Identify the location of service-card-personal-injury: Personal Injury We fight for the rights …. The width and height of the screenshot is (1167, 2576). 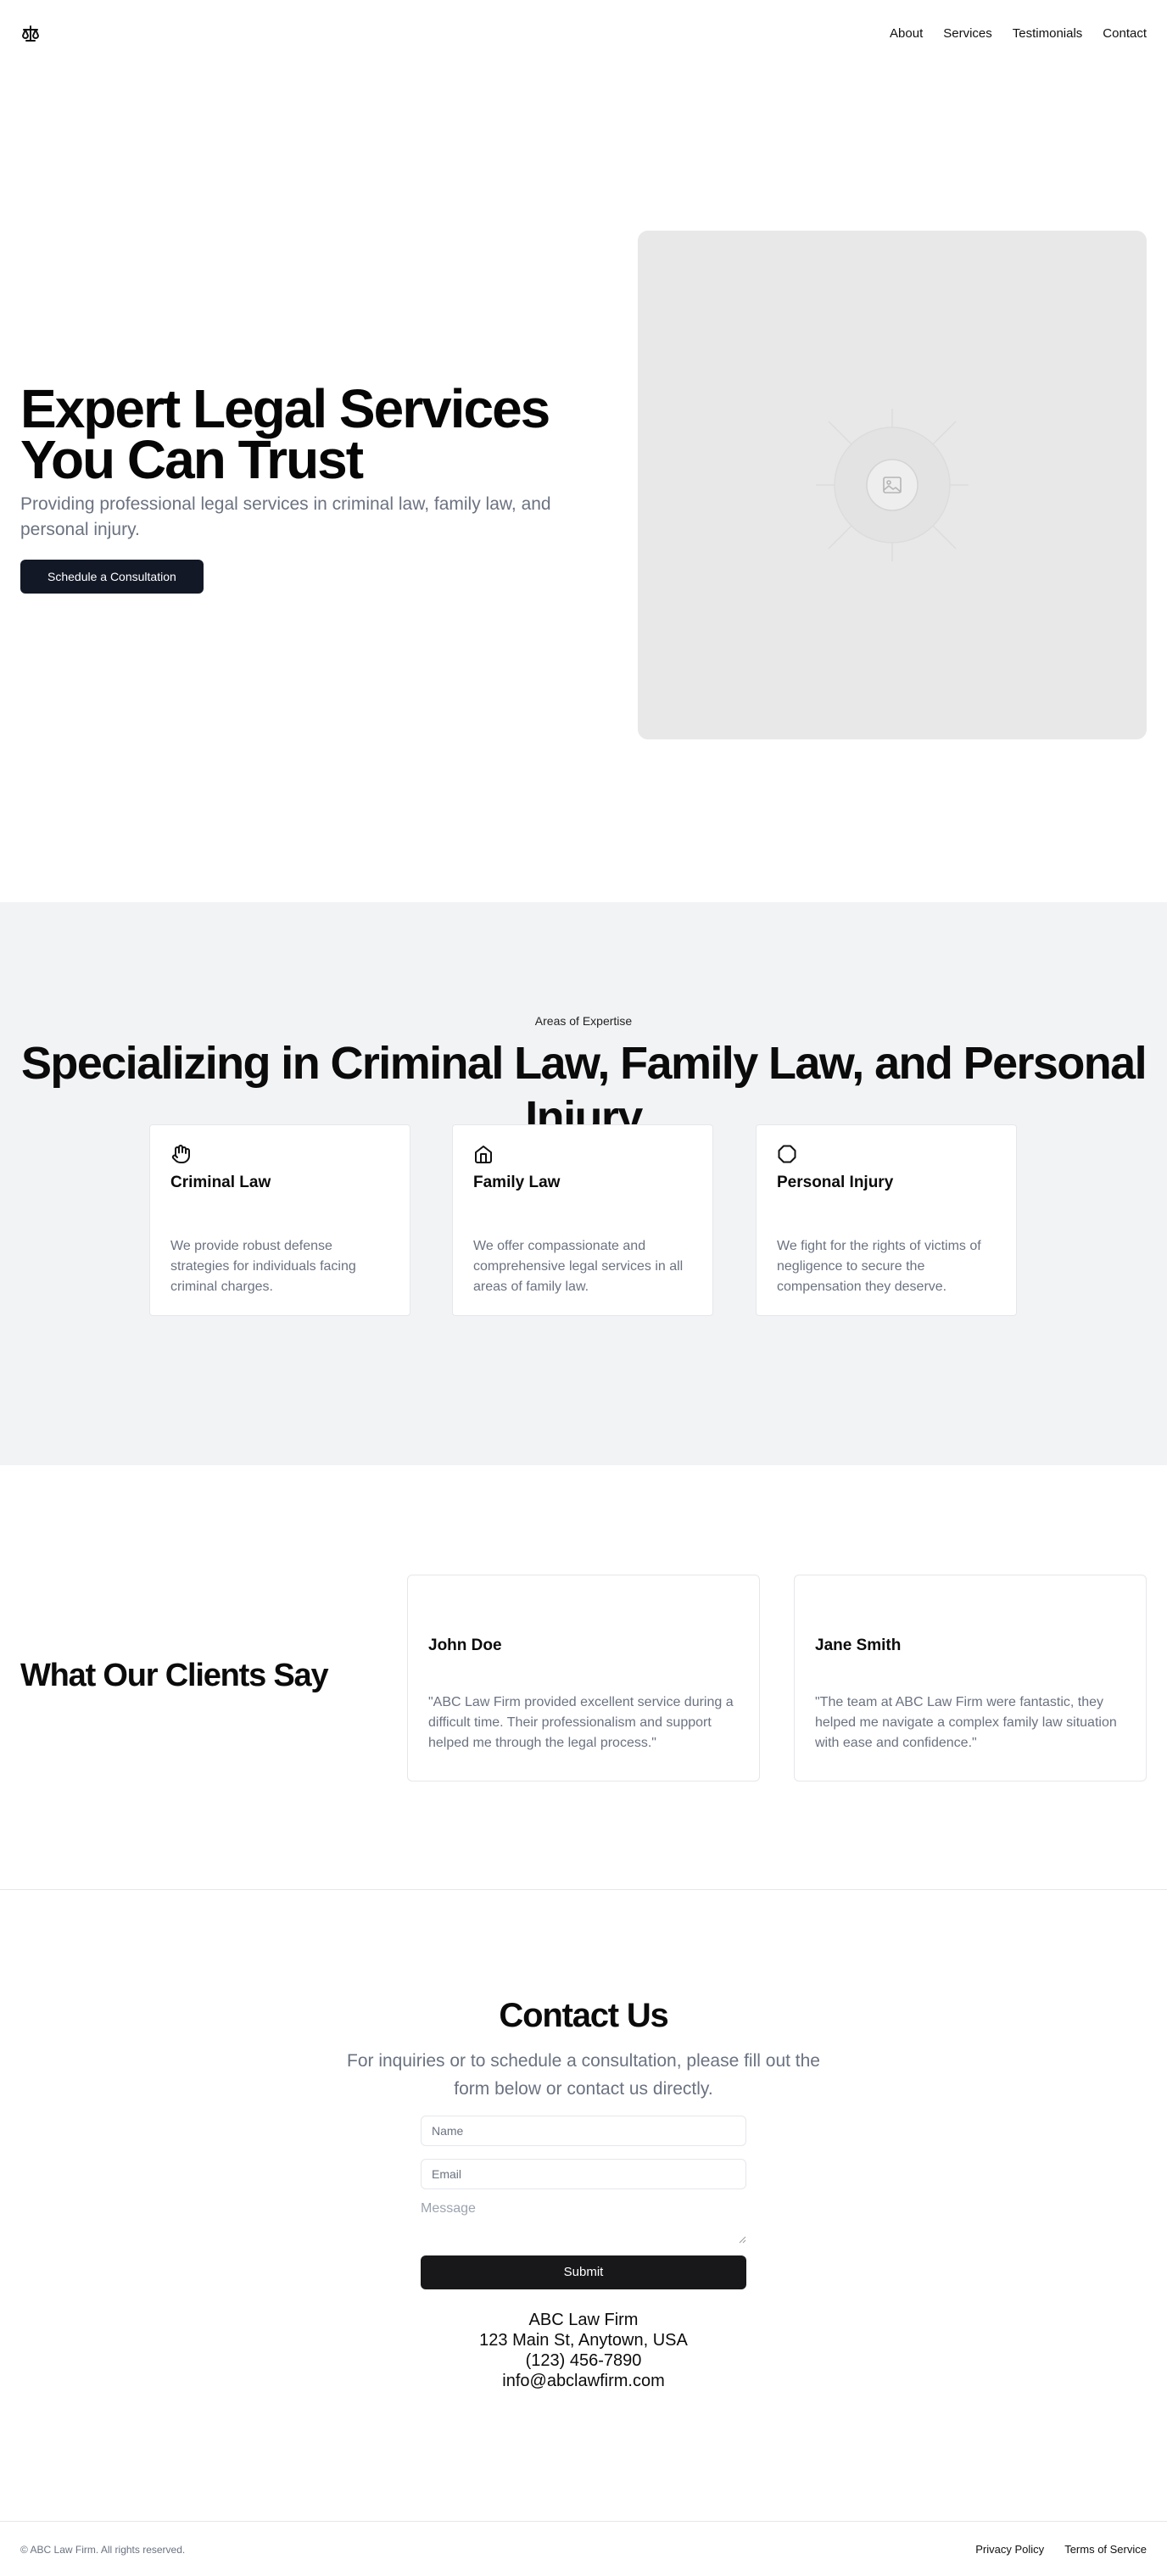
(886, 1220).